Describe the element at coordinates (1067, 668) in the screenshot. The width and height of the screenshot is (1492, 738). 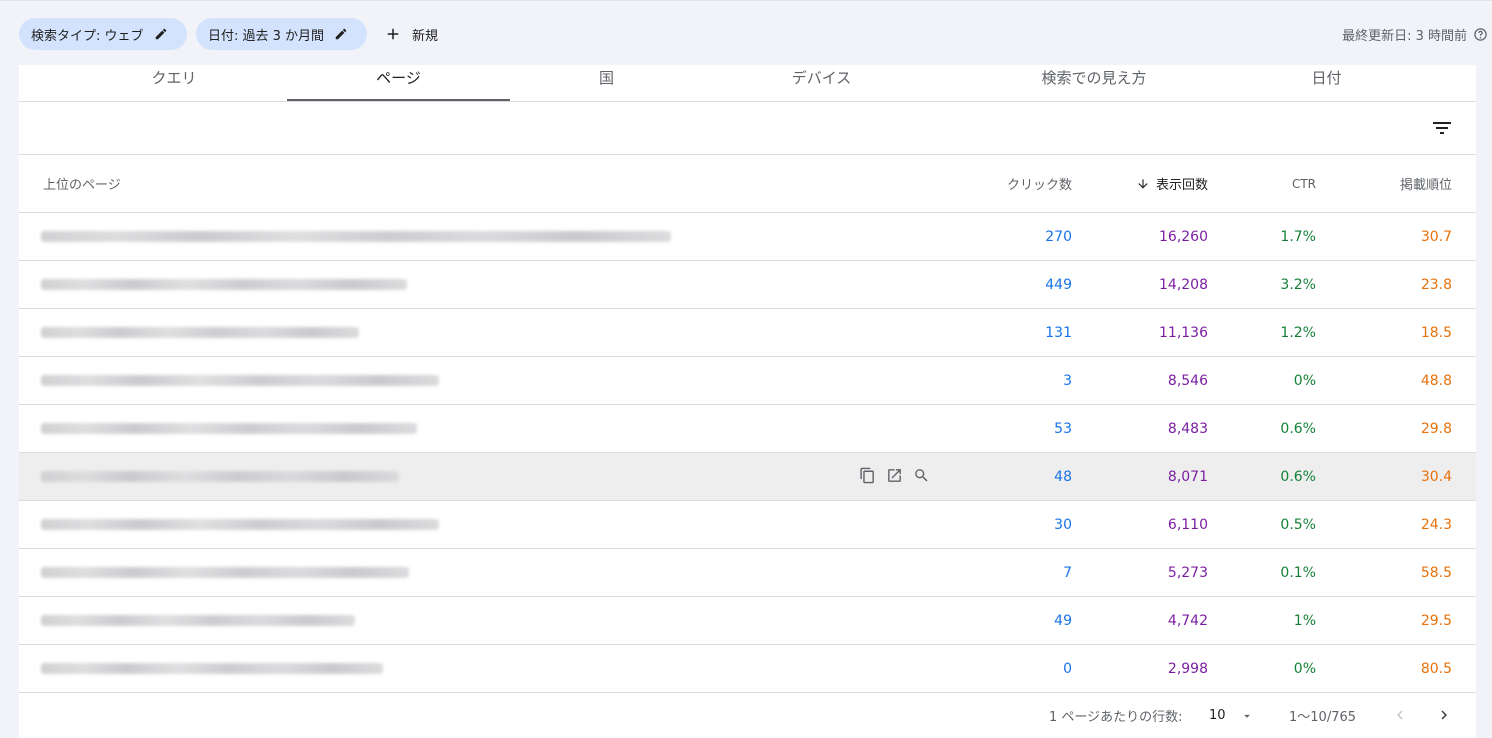
I see `clicks-cell: 0` at that location.